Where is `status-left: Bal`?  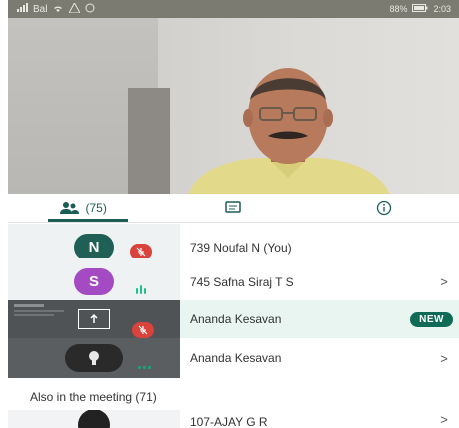 status-left: Bal is located at coordinates (55, 8).